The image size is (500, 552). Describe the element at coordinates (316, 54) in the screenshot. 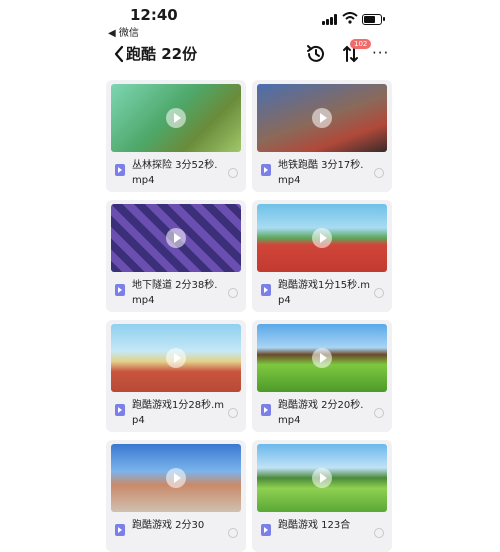

I see `history-icon` at that location.